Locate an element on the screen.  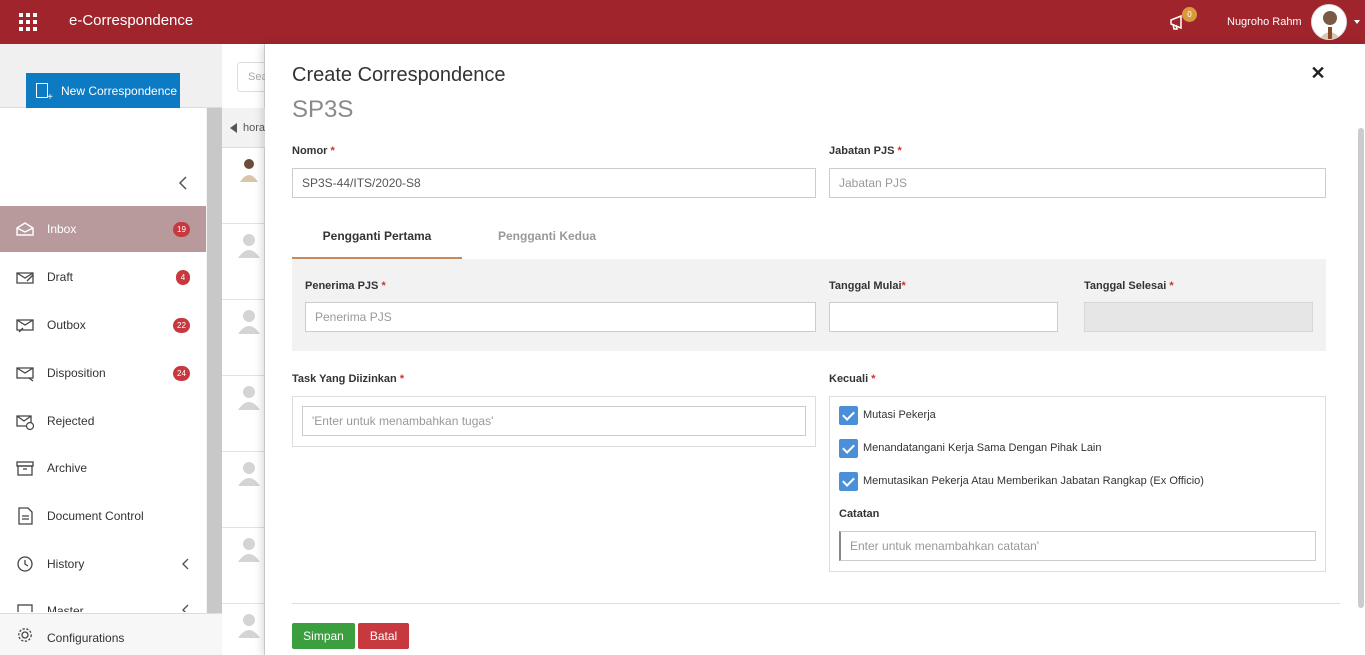
rejected-icon is located at coordinates (25, 423).